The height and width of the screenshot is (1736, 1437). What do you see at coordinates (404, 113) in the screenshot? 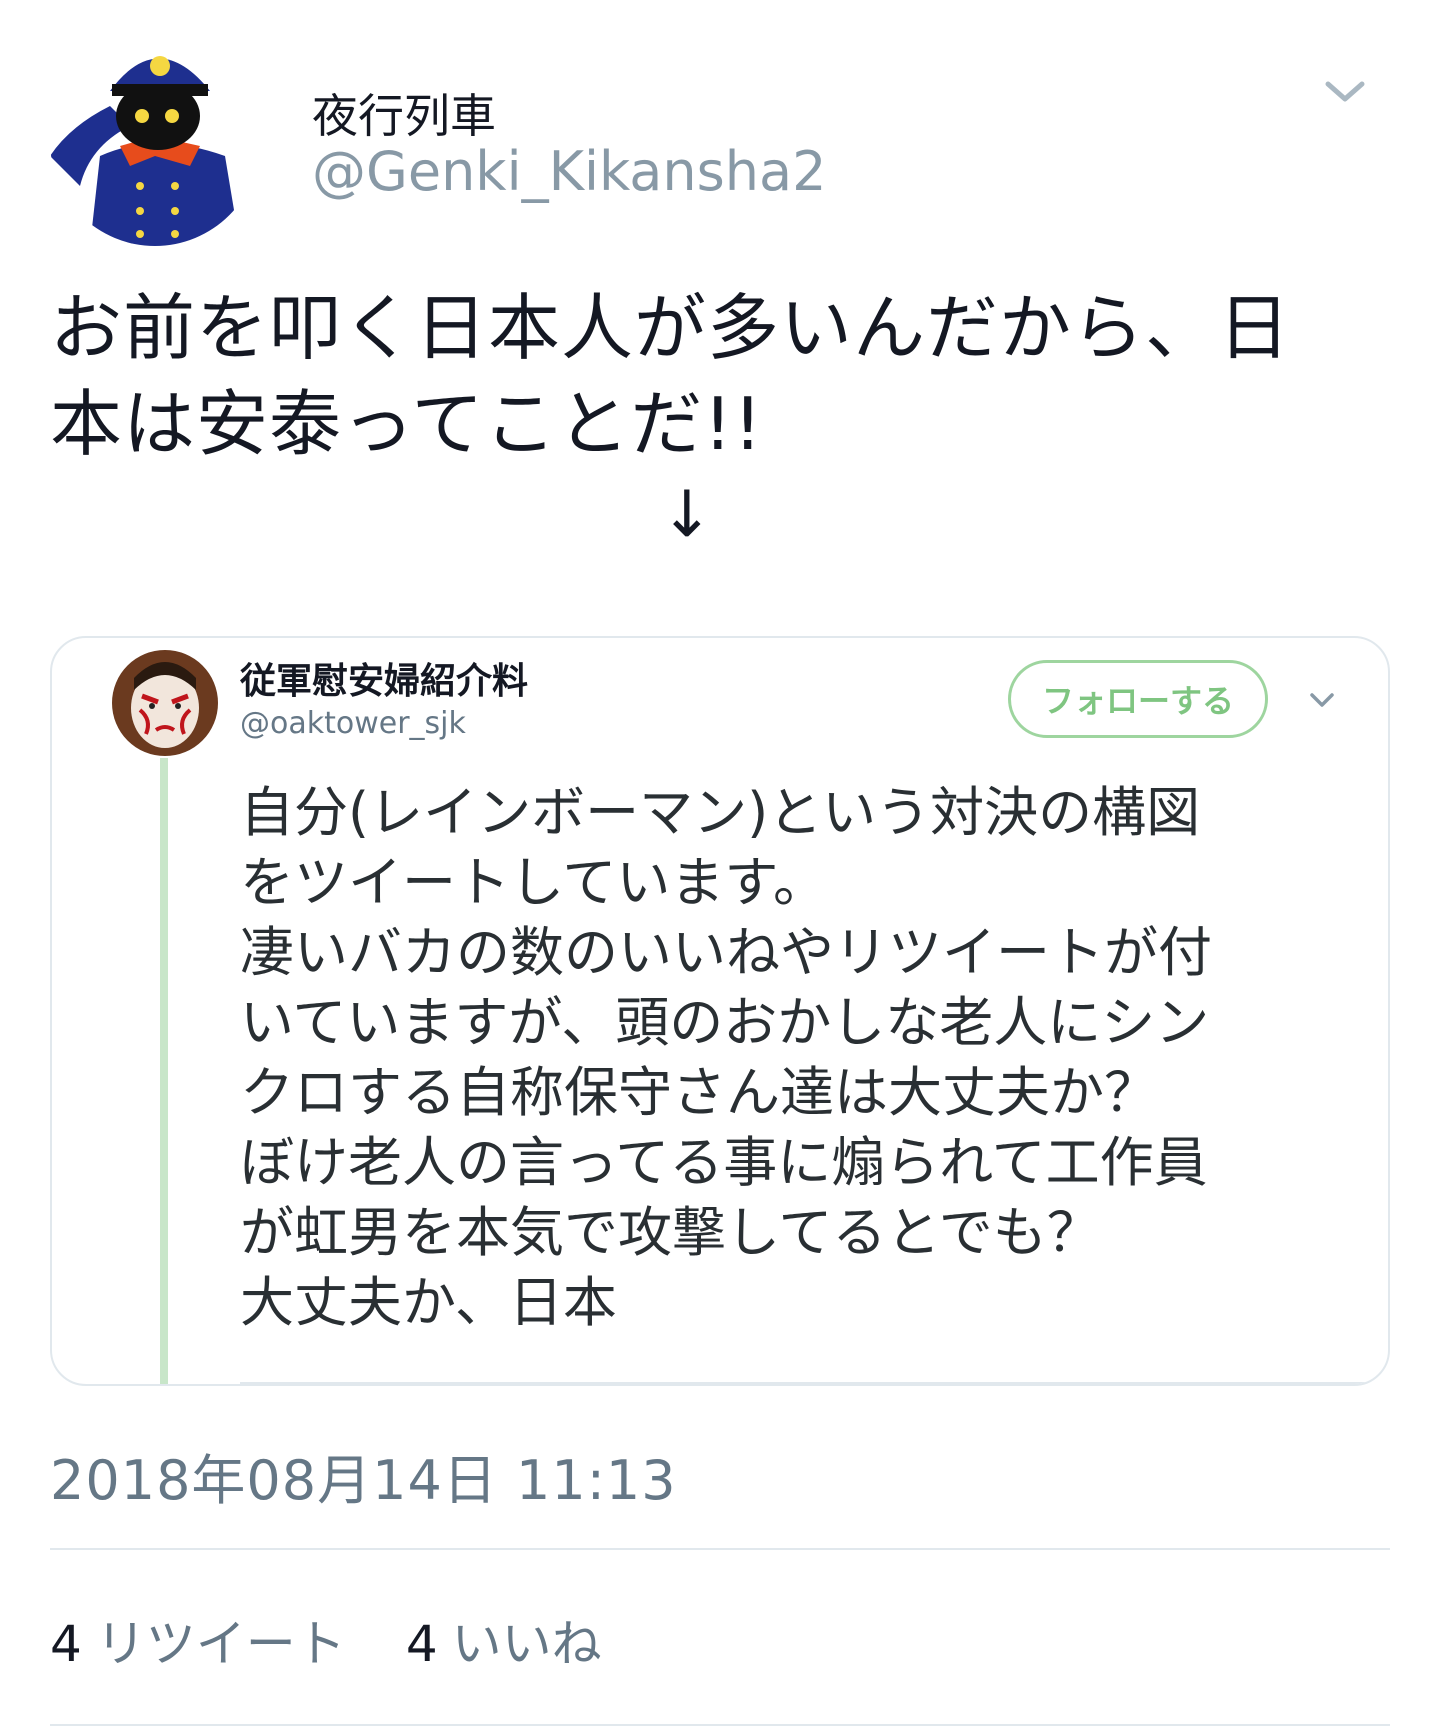
I see `author-name: 夜行列車` at bounding box center [404, 113].